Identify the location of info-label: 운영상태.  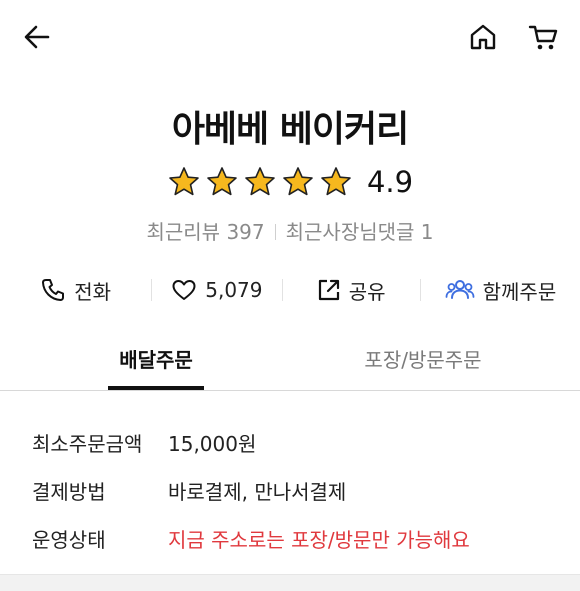
(69, 539).